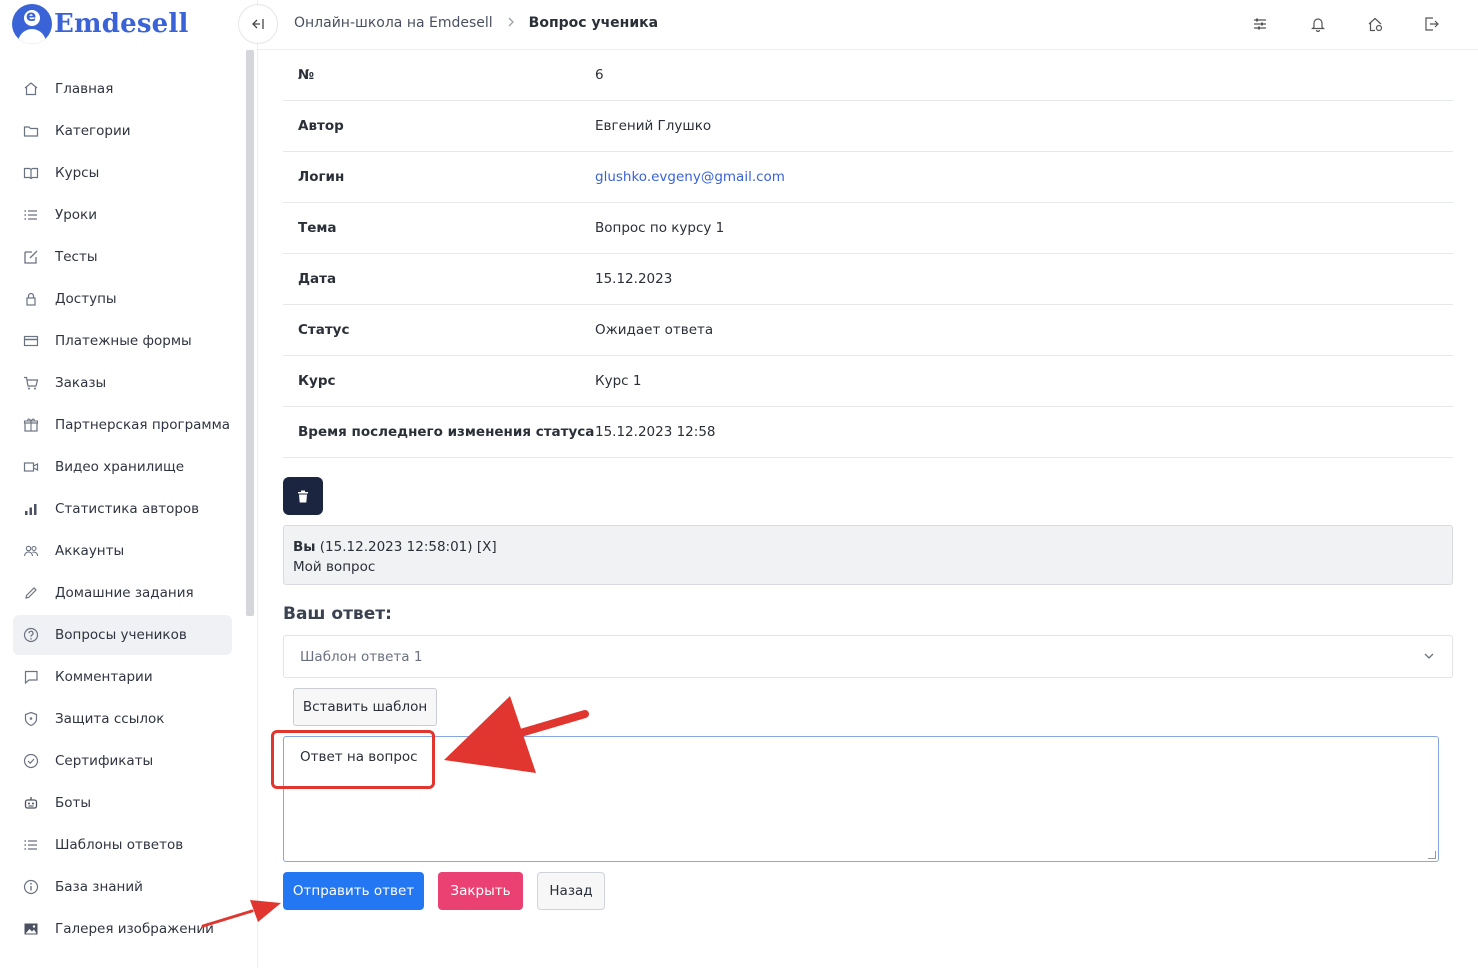  What do you see at coordinates (31, 131) in the screenshot?
I see `folder-icon` at bounding box center [31, 131].